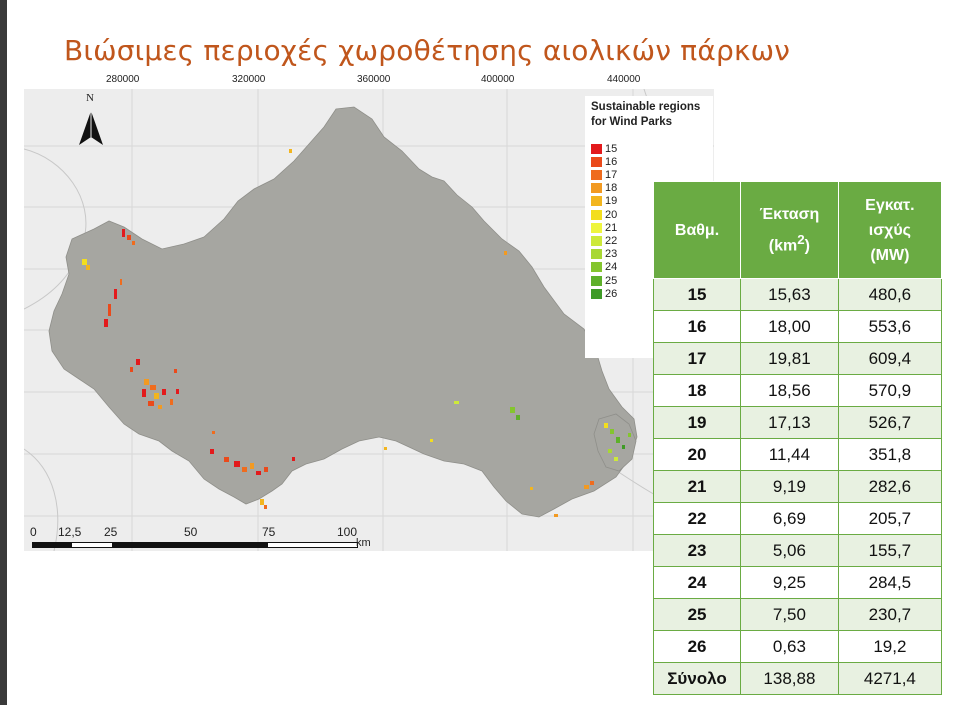  What do you see at coordinates (890, 230) in the screenshot?
I see `header-power: Εγκατ. ισχύς (MW)` at bounding box center [890, 230].